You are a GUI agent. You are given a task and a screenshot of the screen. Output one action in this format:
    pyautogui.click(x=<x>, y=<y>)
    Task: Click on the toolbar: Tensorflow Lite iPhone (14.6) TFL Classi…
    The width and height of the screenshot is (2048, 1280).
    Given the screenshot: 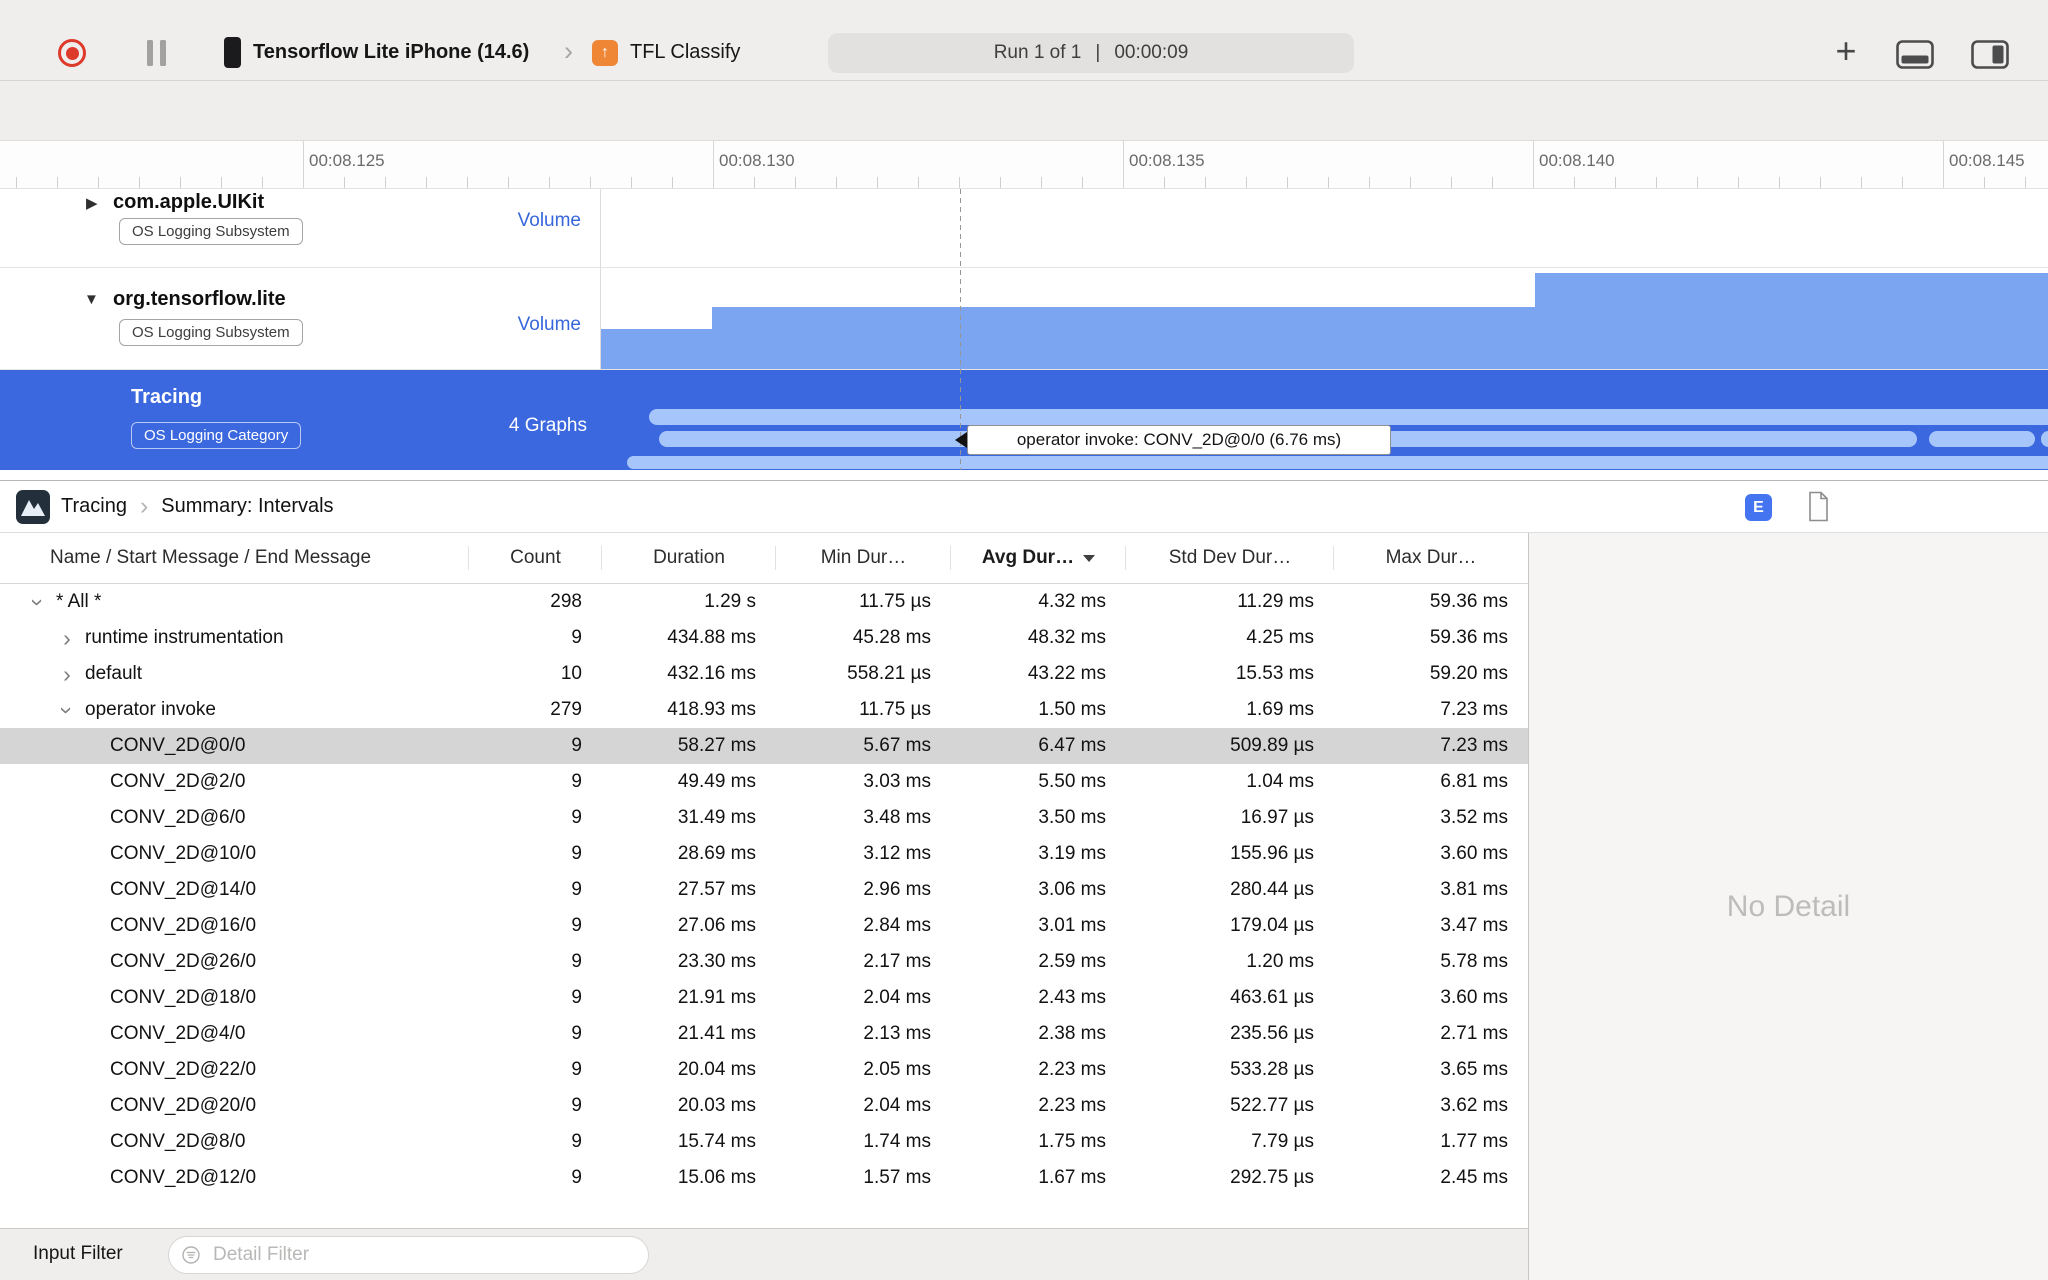 What is the action you would take?
    pyautogui.click(x=1024, y=40)
    